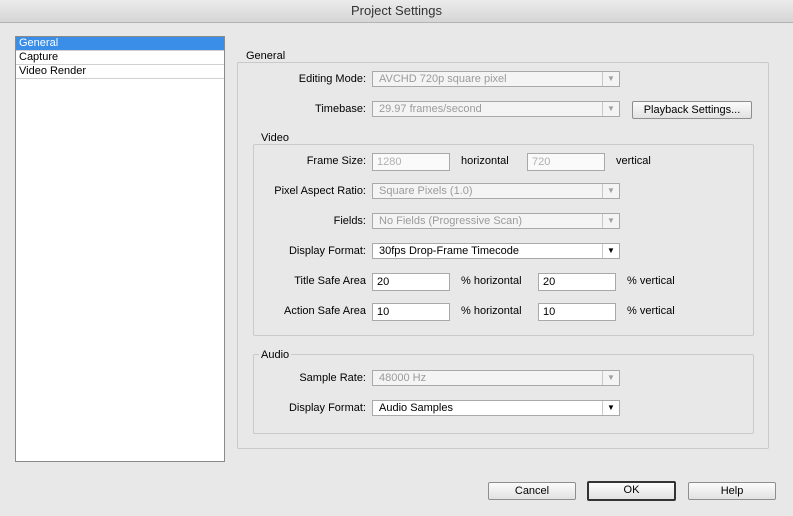 Image resolution: width=793 pixels, height=516 pixels. Describe the element at coordinates (577, 282) in the screenshot. I see `title-safe-vertical-field: 20` at that location.